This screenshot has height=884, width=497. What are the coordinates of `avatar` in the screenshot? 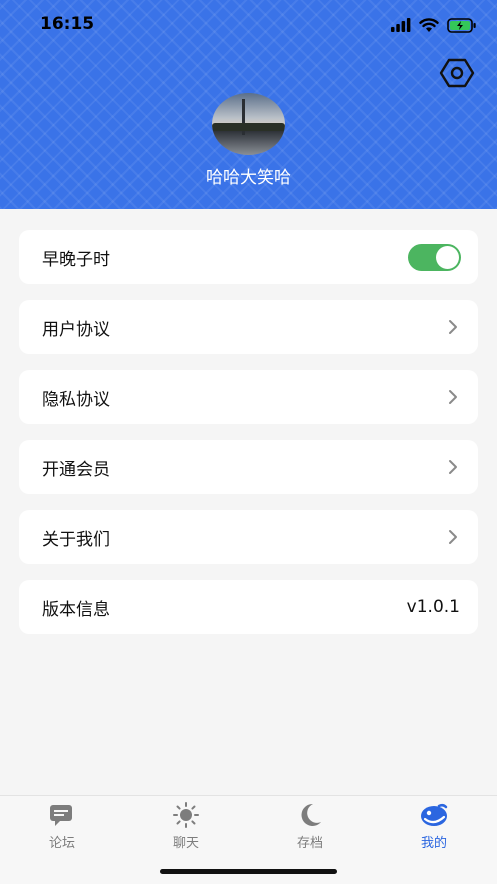 It's located at (248, 124).